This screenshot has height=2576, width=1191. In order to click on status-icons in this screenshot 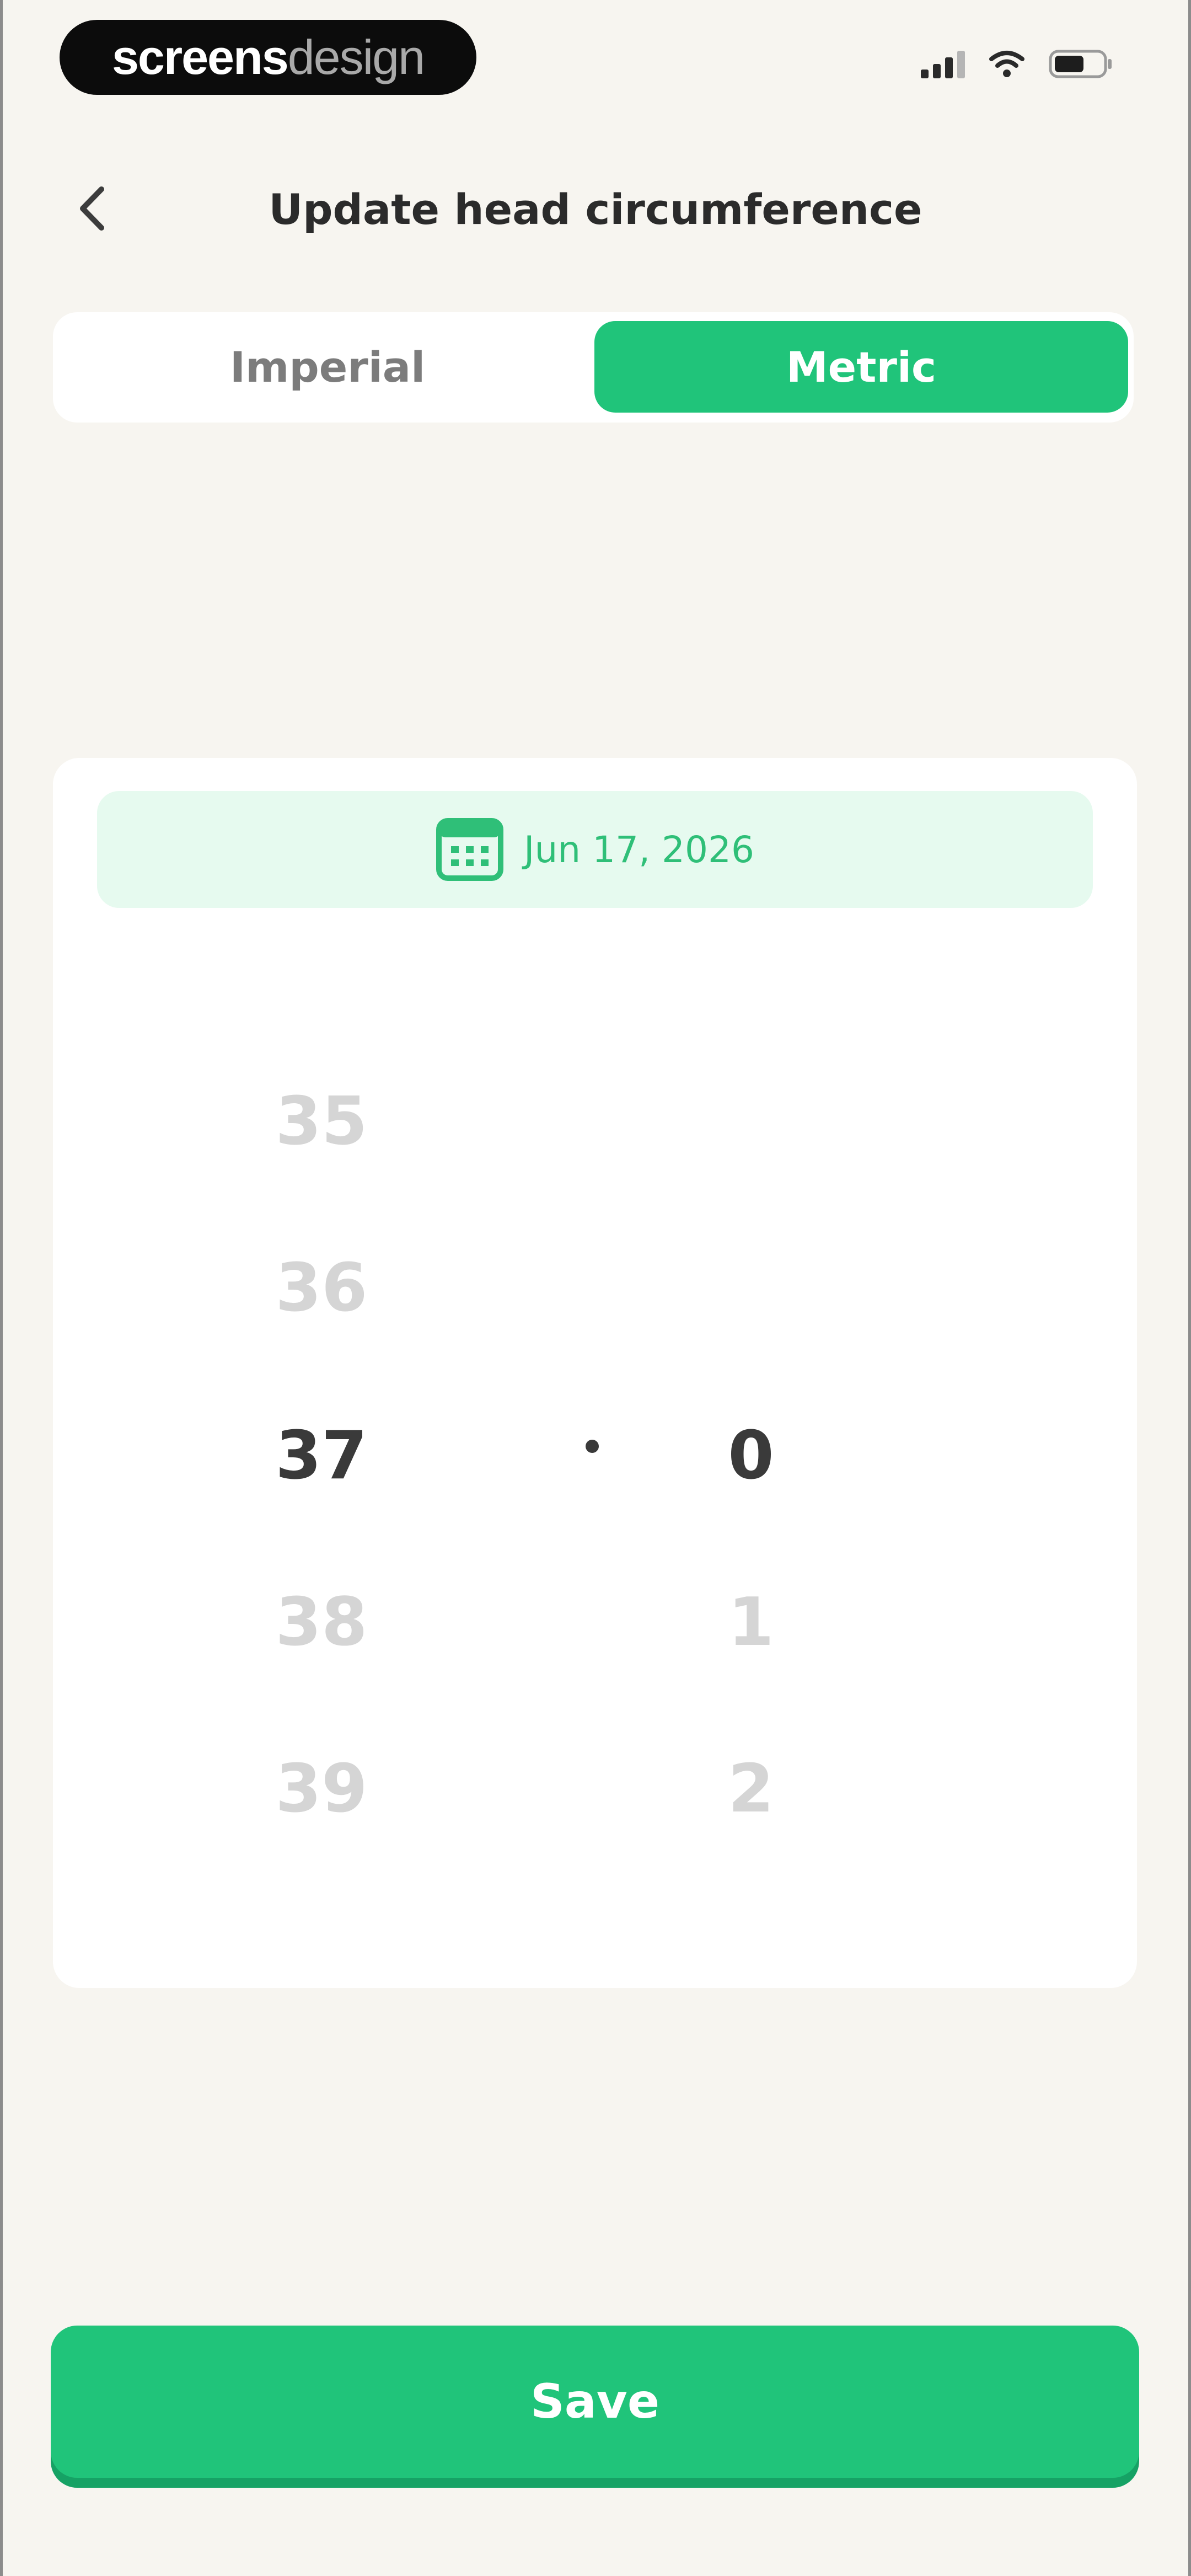, I will do `click(1017, 64)`.